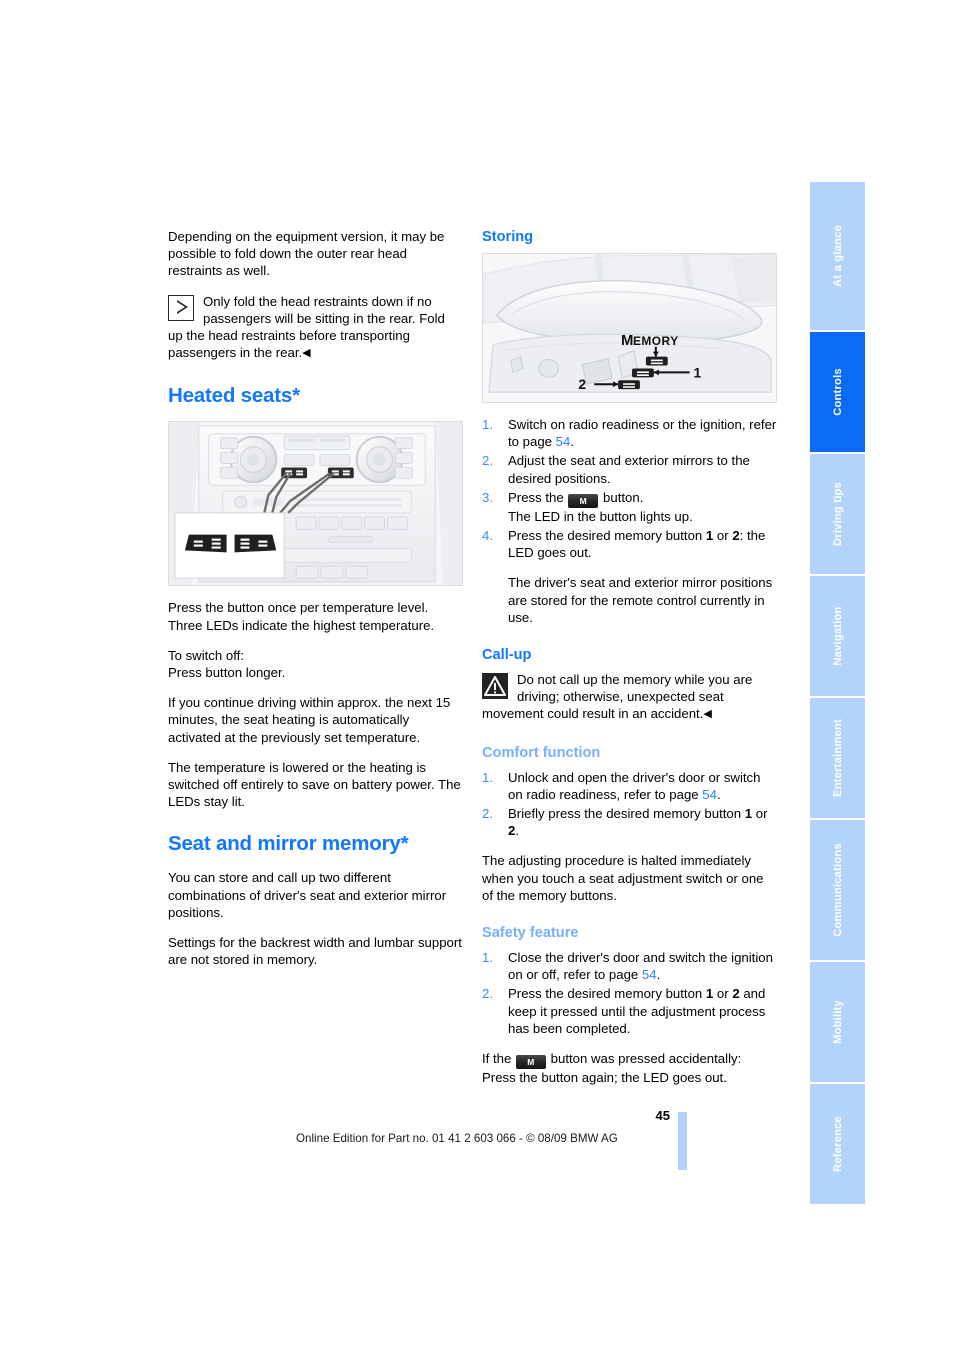  Describe the element at coordinates (773, 372) in the screenshot. I see `figure-code: BMW_45_memory` at that location.